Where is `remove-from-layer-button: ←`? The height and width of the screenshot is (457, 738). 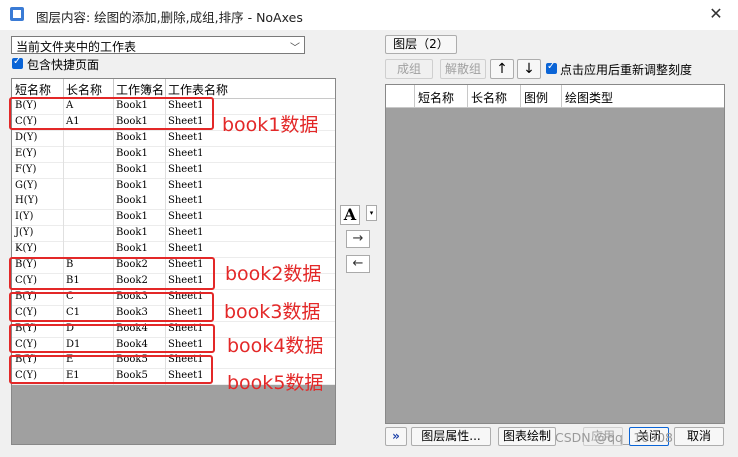
remove-from-layer-button: ← is located at coordinates (358, 264).